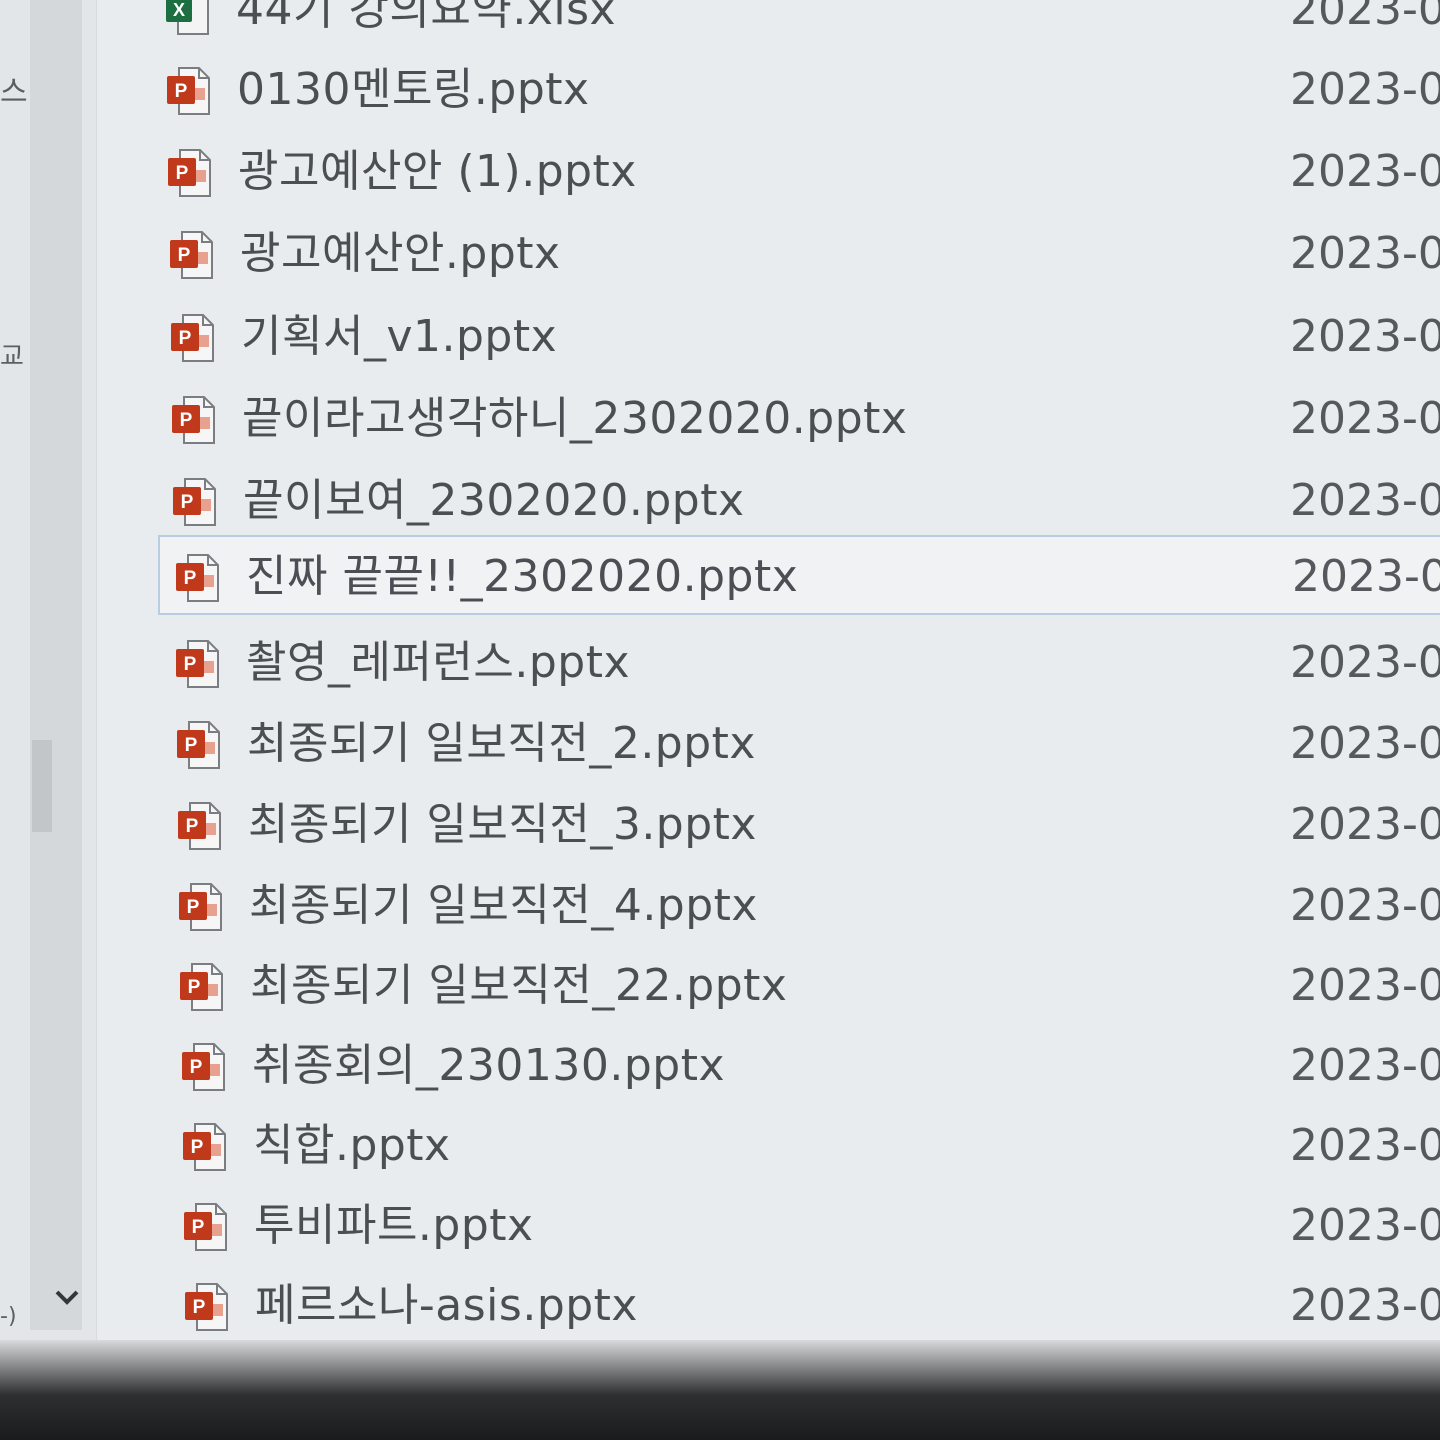  Describe the element at coordinates (519, 985) in the screenshot. I see `file-name: 최종되기 일보직전_22.pptx` at that location.